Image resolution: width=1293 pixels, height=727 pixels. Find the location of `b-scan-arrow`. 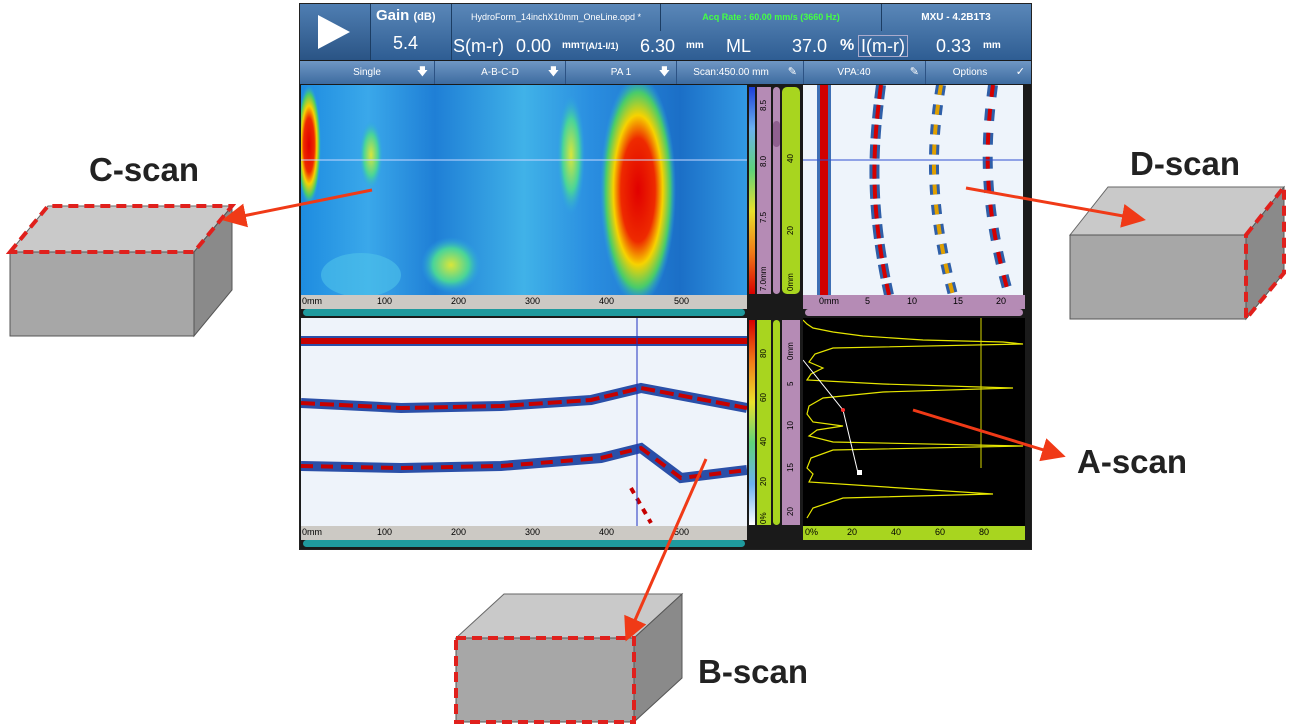

b-scan-arrow is located at coordinates (666, 550).